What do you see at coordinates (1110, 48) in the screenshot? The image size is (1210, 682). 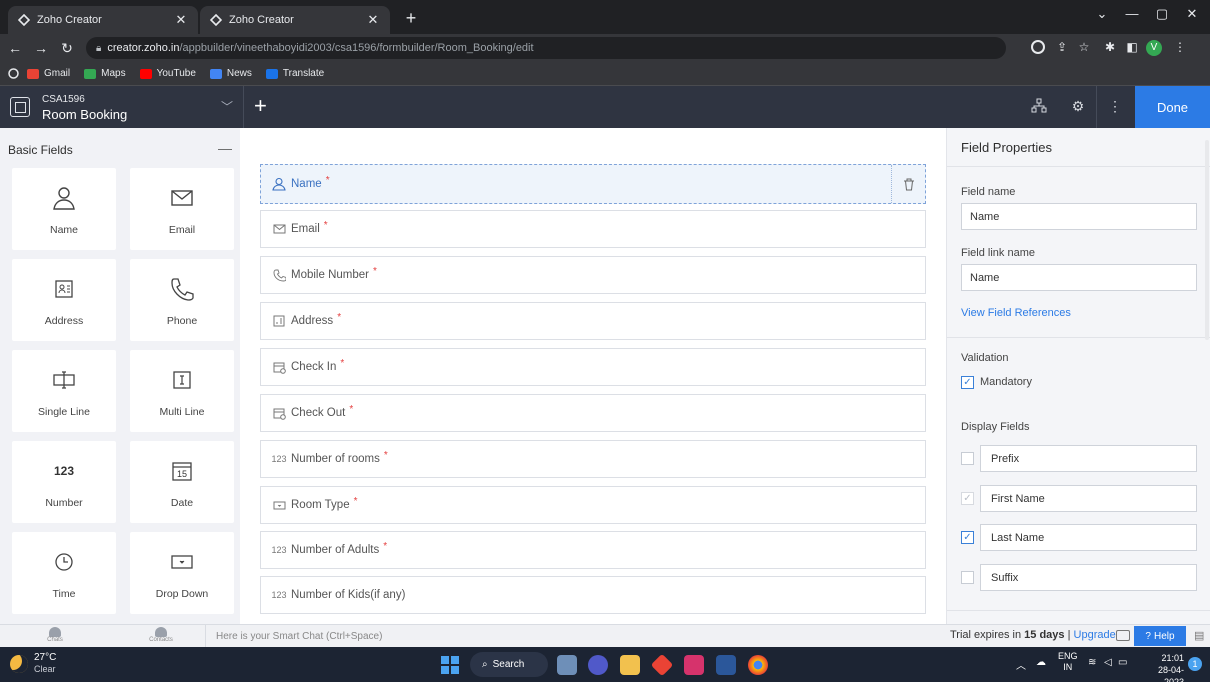 I see `extensions-icon: ✱` at bounding box center [1110, 48].